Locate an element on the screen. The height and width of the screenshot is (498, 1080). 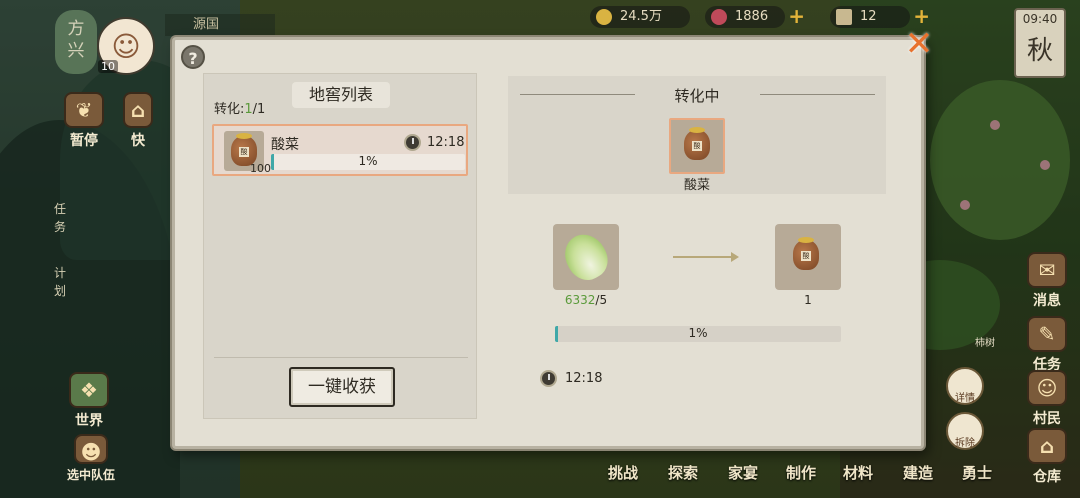
tickets-counter: 12 + is located at coordinates (880, 16).